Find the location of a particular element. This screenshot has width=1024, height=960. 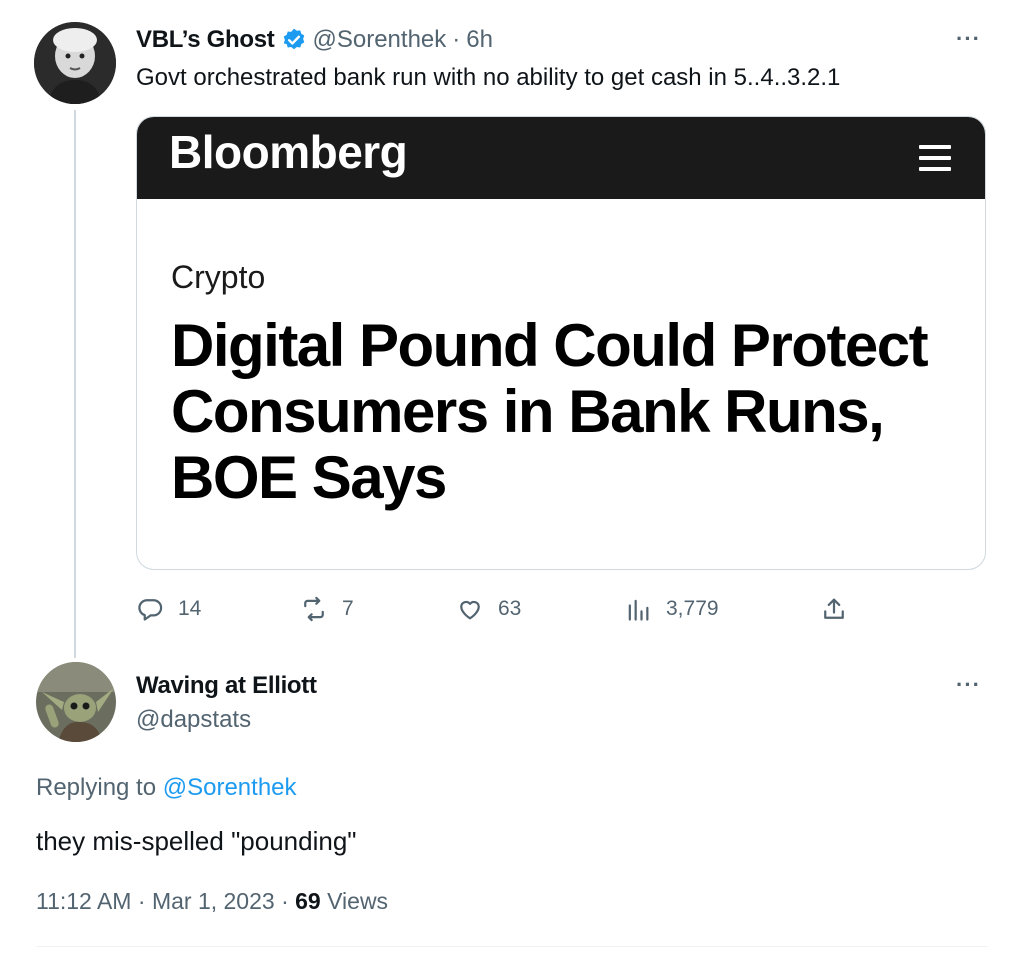

reply-action: 14 is located at coordinates (168, 609).